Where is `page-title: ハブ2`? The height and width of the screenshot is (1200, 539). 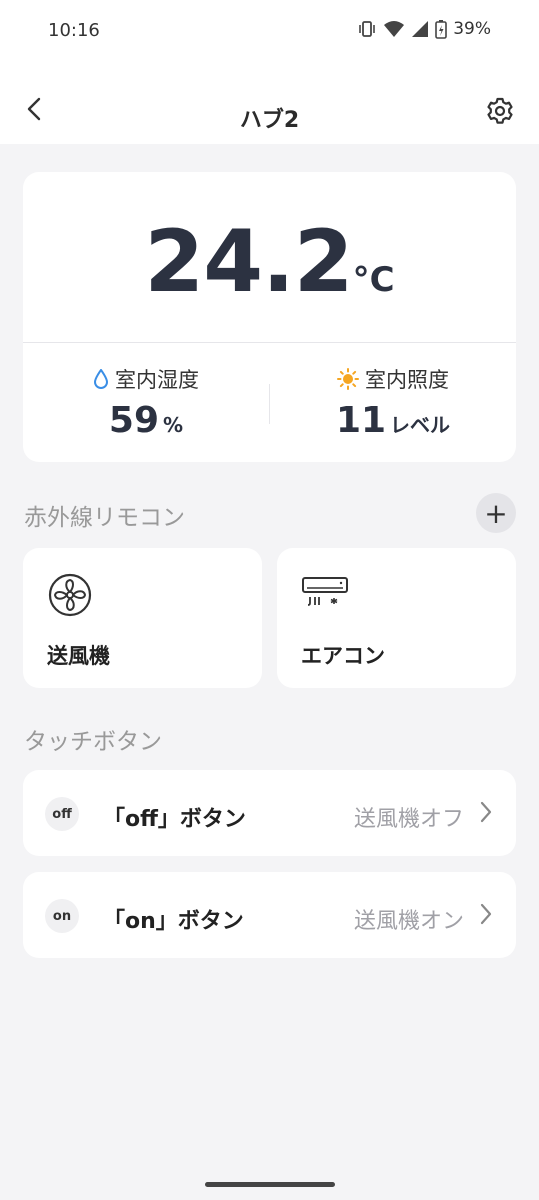
page-title: ハブ2 is located at coordinates (269, 120).